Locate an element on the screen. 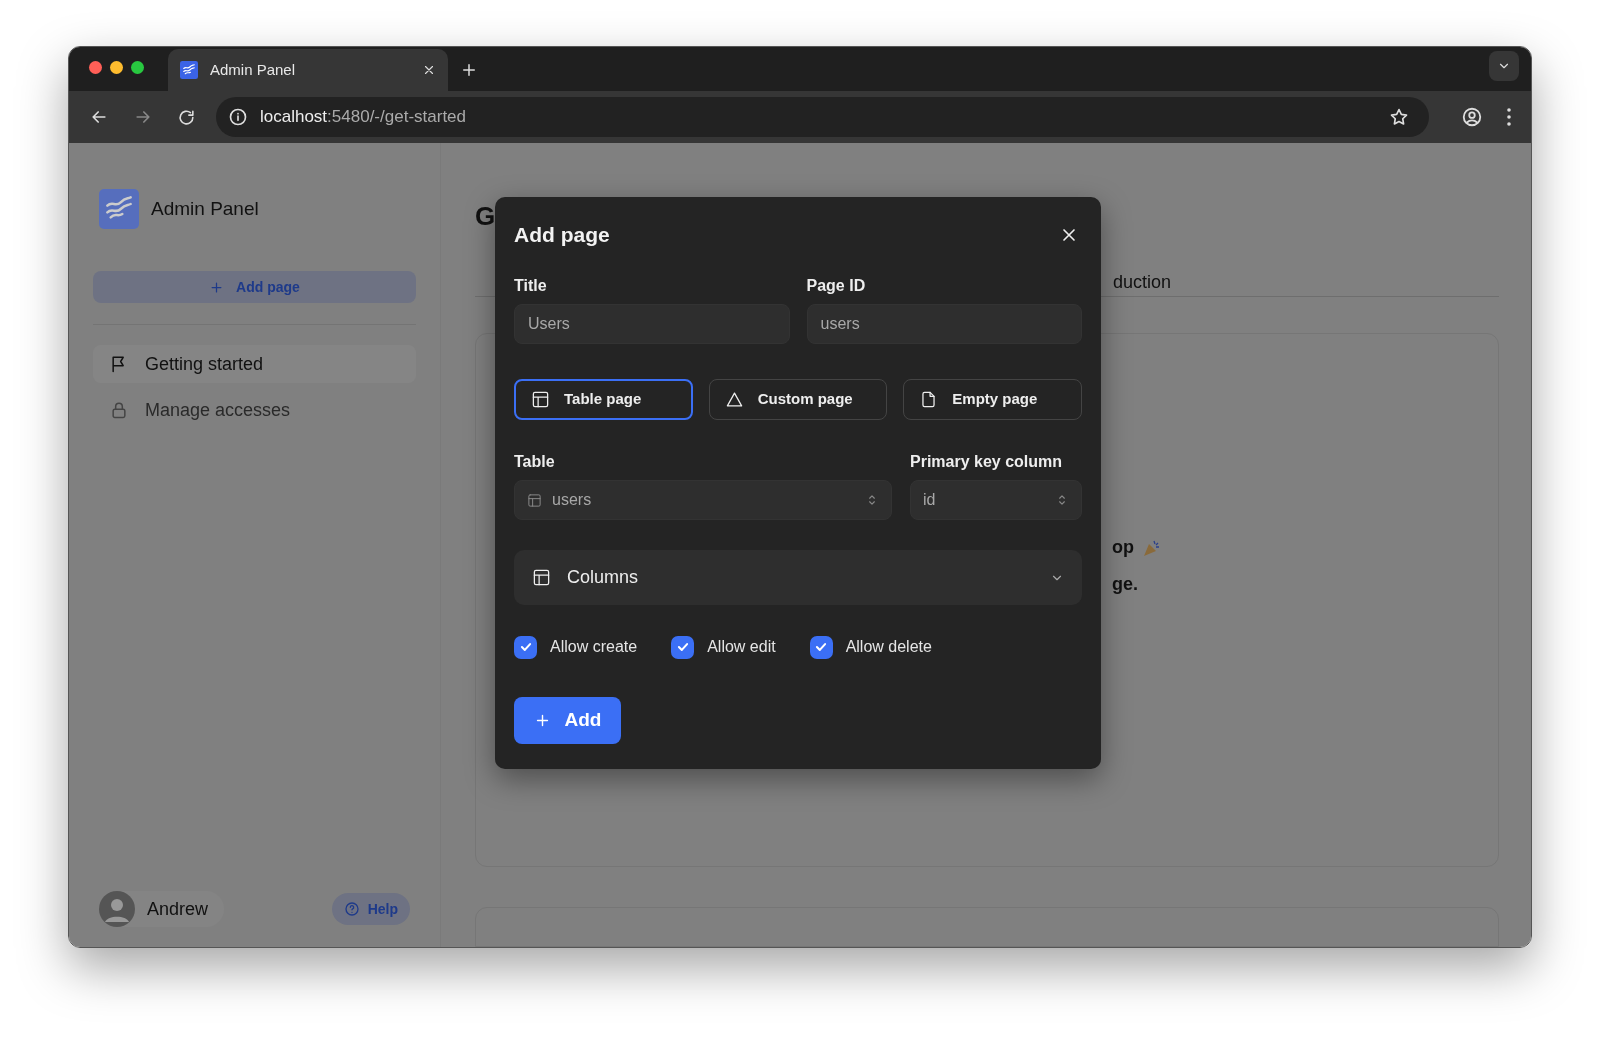 Image resolution: width=1600 pixels, height=1039 pixels. avatar-silhouette-icon is located at coordinates (117, 909).